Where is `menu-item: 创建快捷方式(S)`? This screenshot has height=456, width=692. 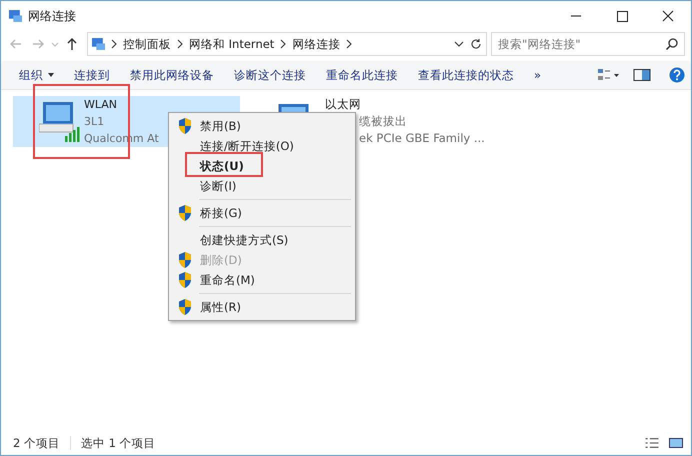 menu-item: 创建快捷方式(S) is located at coordinates (262, 240).